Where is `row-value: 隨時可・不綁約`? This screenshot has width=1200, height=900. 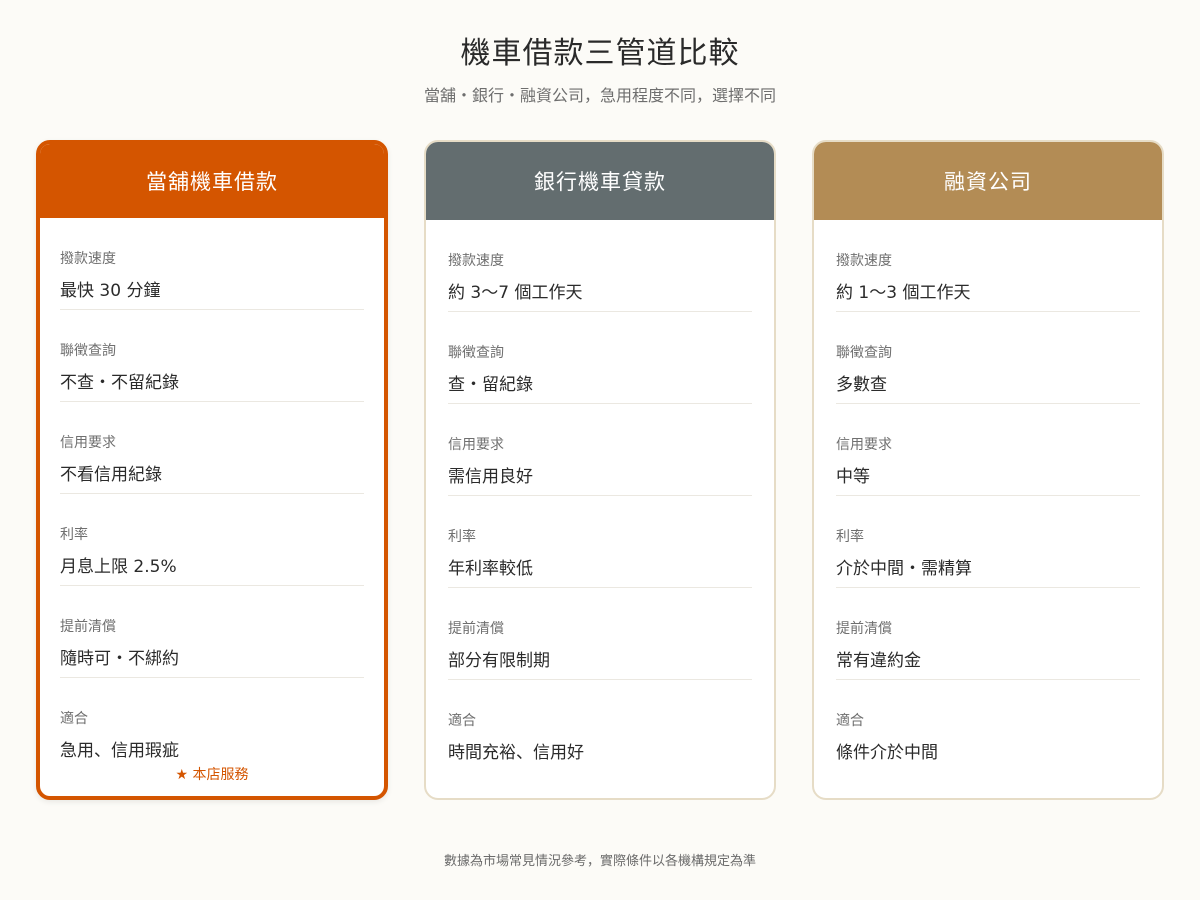
row-value: 隨時可・不綁約 is located at coordinates (119, 659).